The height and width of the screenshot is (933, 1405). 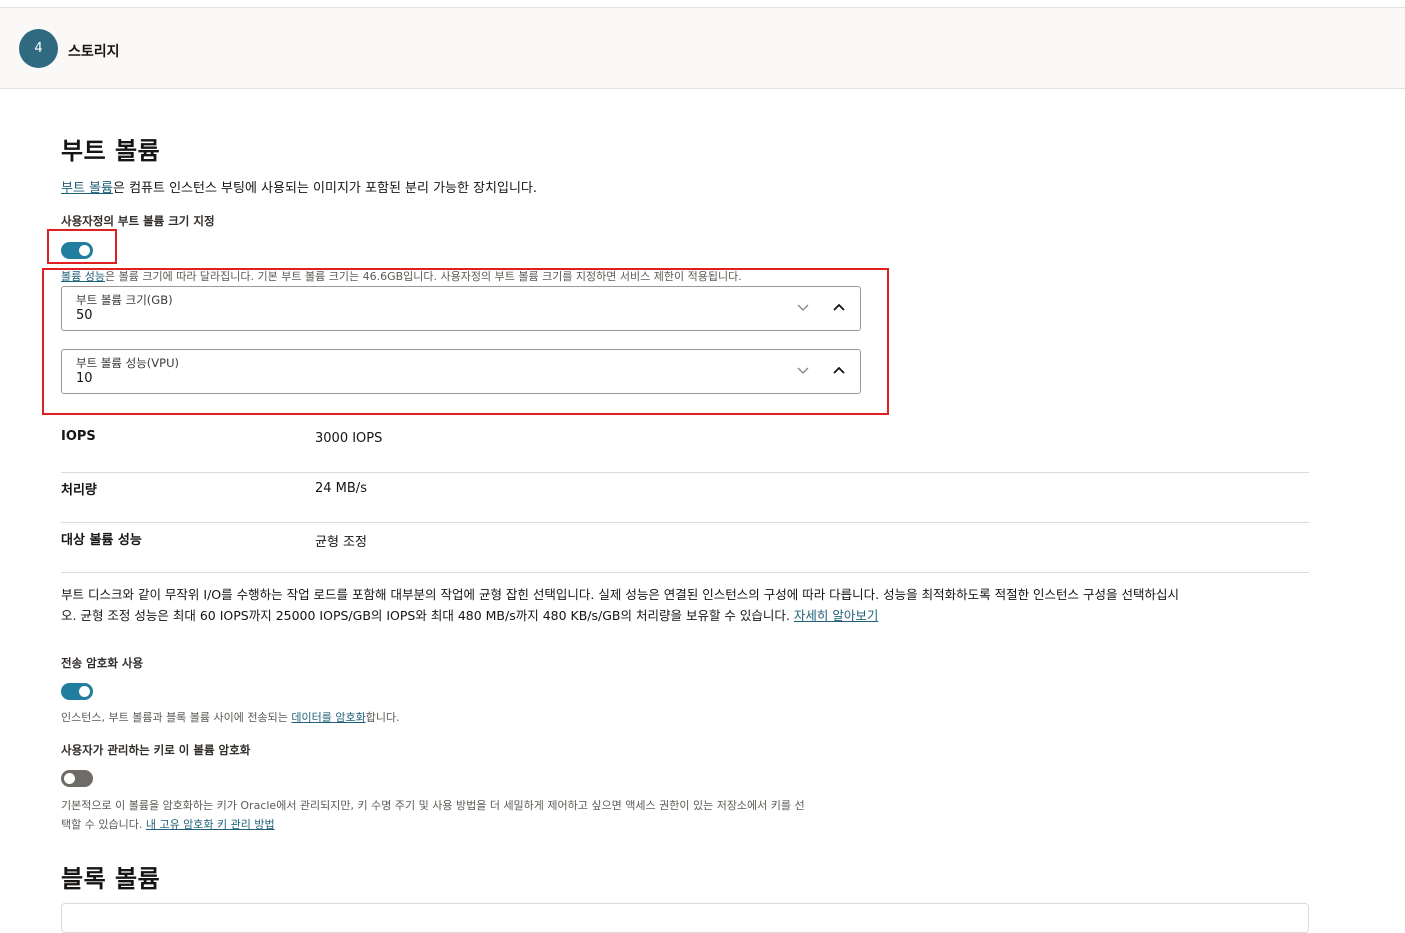 What do you see at coordinates (702, 4) in the screenshot?
I see `top-strip` at bounding box center [702, 4].